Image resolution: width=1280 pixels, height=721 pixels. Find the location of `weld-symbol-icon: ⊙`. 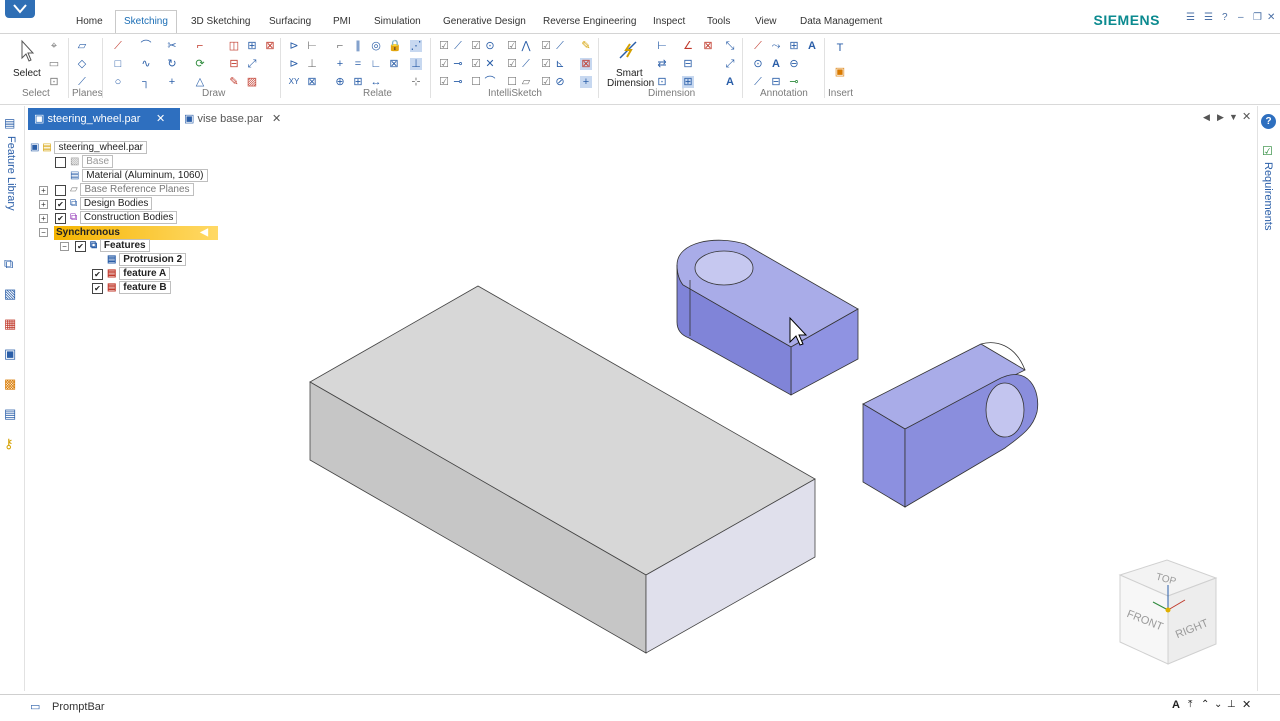

weld-symbol-icon: ⊙ is located at coordinates (758, 64).